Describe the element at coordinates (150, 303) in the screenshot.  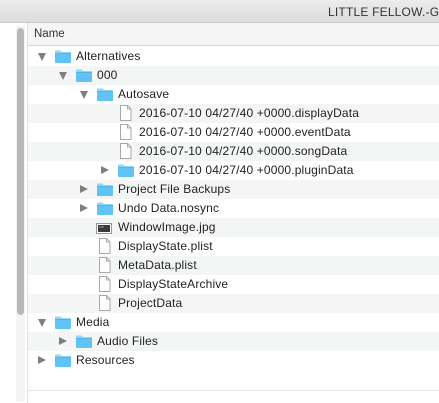
I see `tree-item-label: ProjectData` at that location.